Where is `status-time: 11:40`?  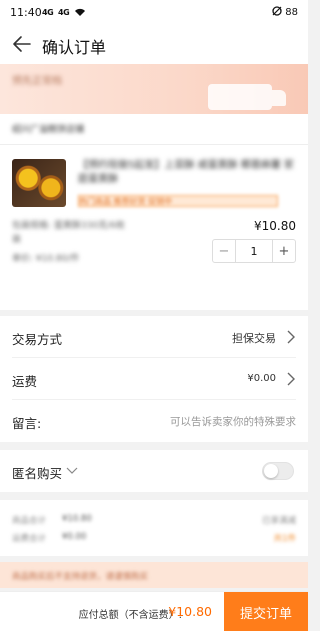
status-time: 11:40 is located at coordinates (26, 12).